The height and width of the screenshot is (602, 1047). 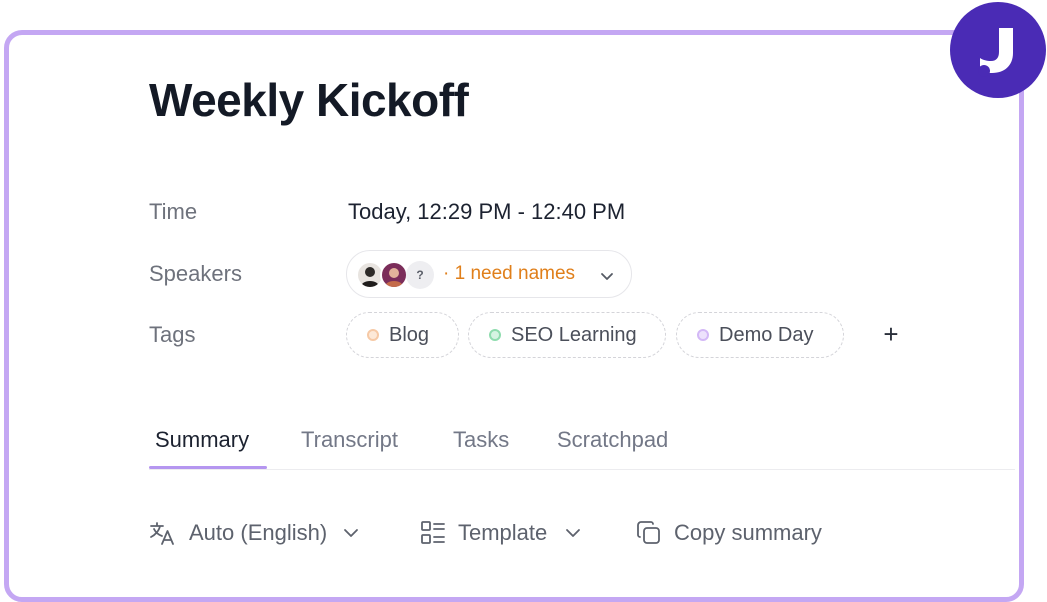 I want to click on copy-summary-button: Copy summary, so click(x=729, y=533).